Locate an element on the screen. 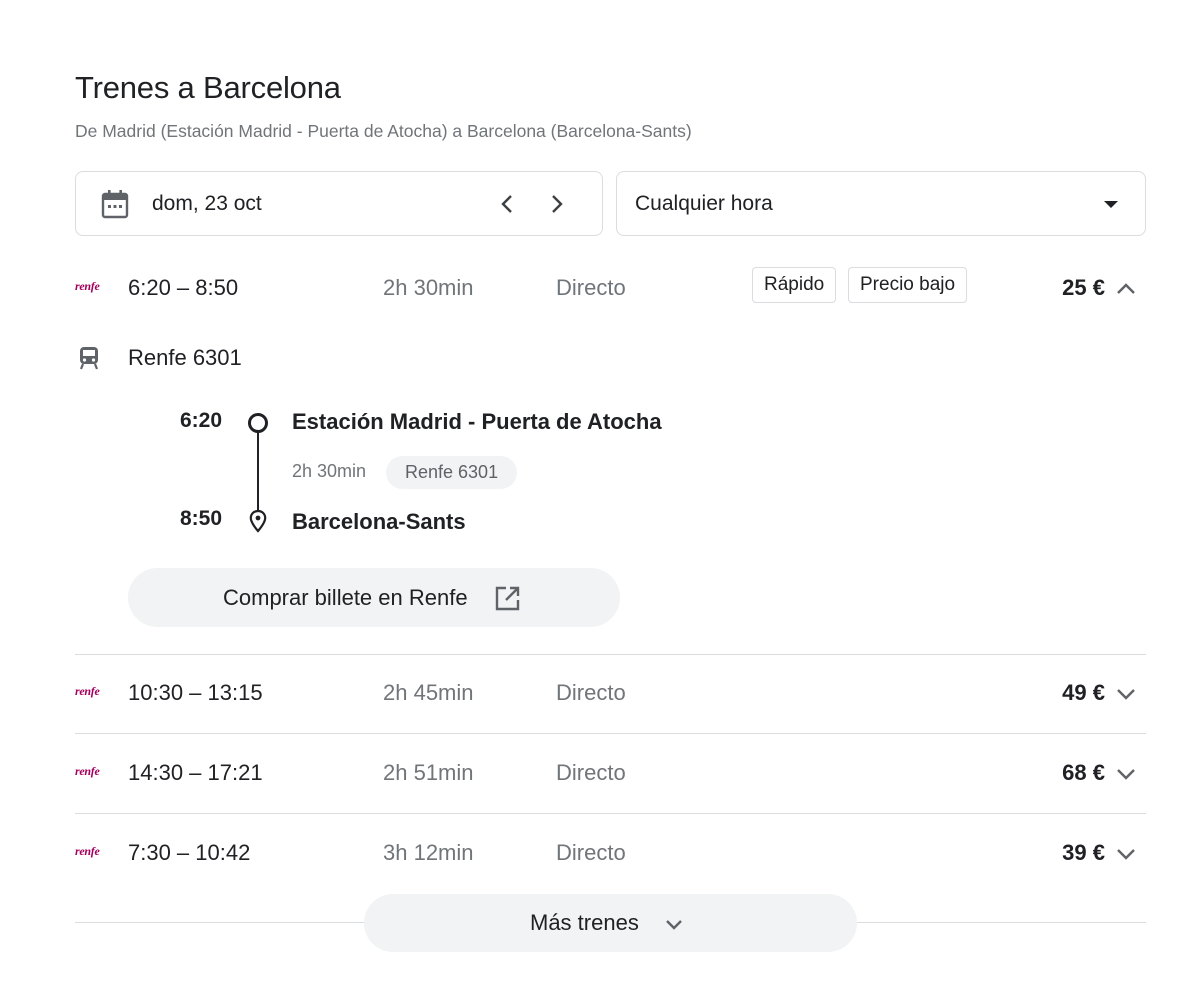  trip-duration: 3h 12min is located at coordinates (428, 852).